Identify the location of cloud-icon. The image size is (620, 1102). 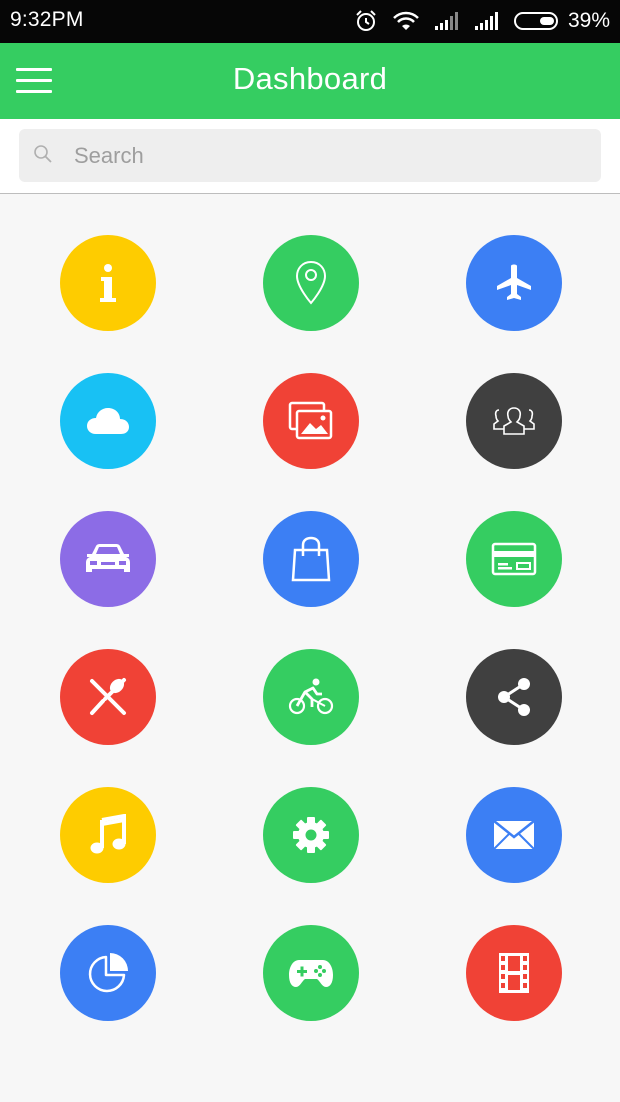
(108, 421).